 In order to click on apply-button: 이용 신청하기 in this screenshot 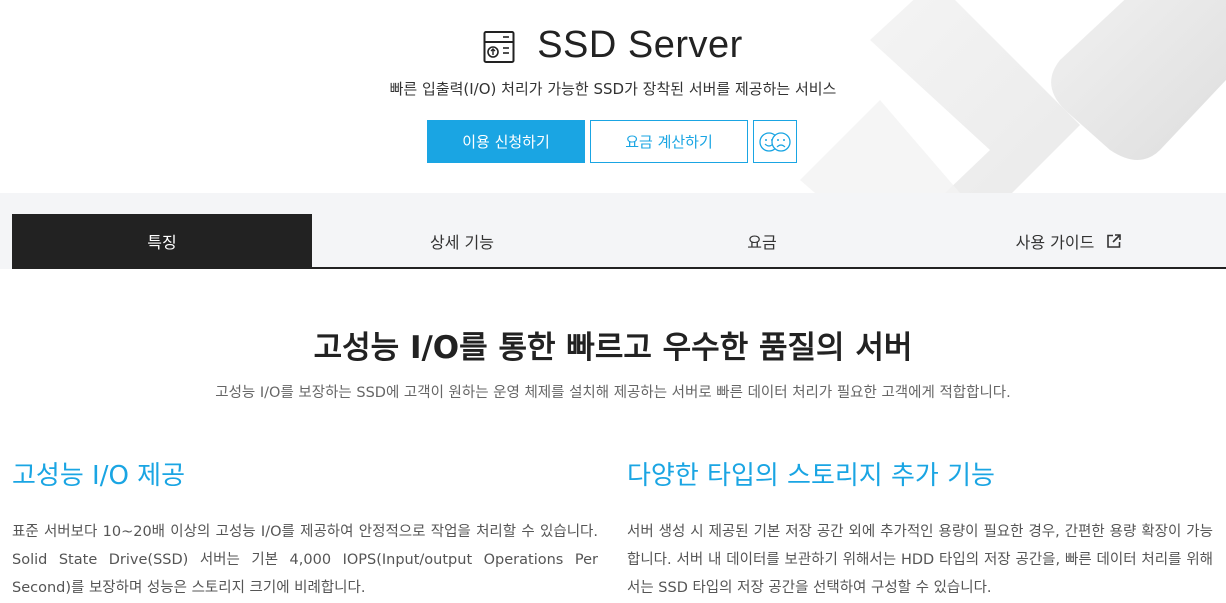, I will do `click(506, 141)`.